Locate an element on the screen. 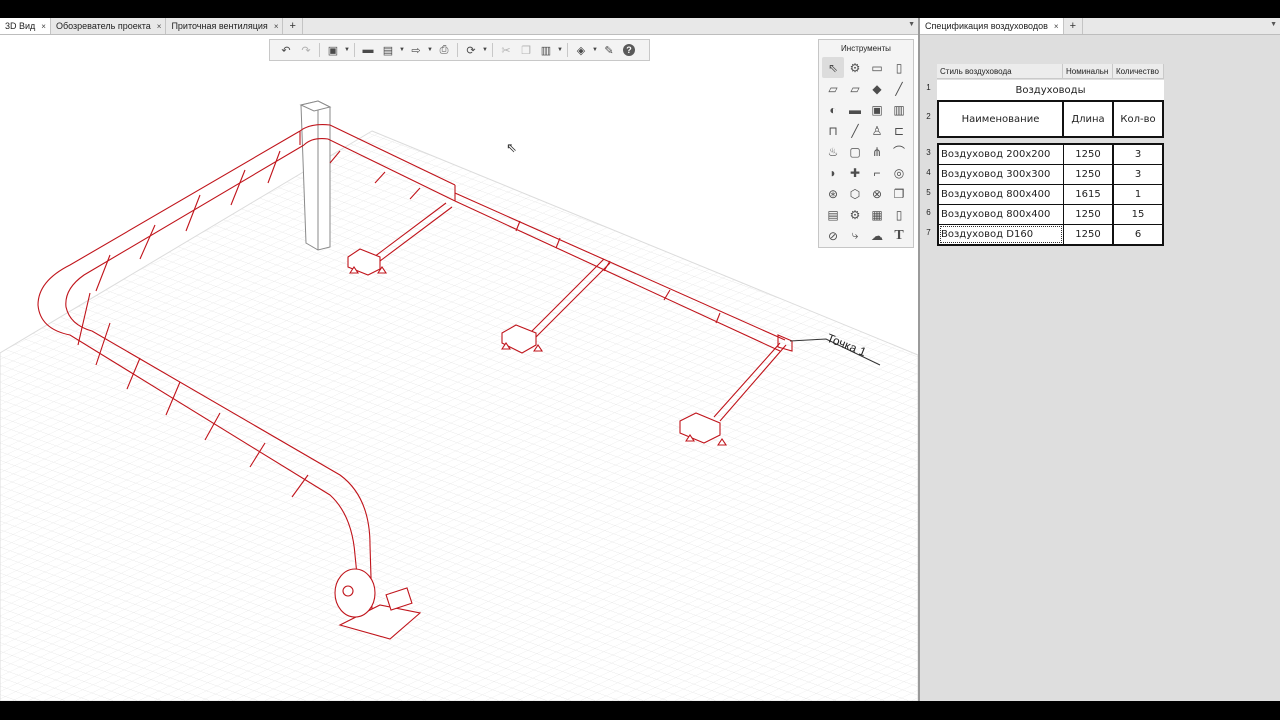  right-tab-strip: Спецификация воздуховодов × + ▼ is located at coordinates (1100, 26).